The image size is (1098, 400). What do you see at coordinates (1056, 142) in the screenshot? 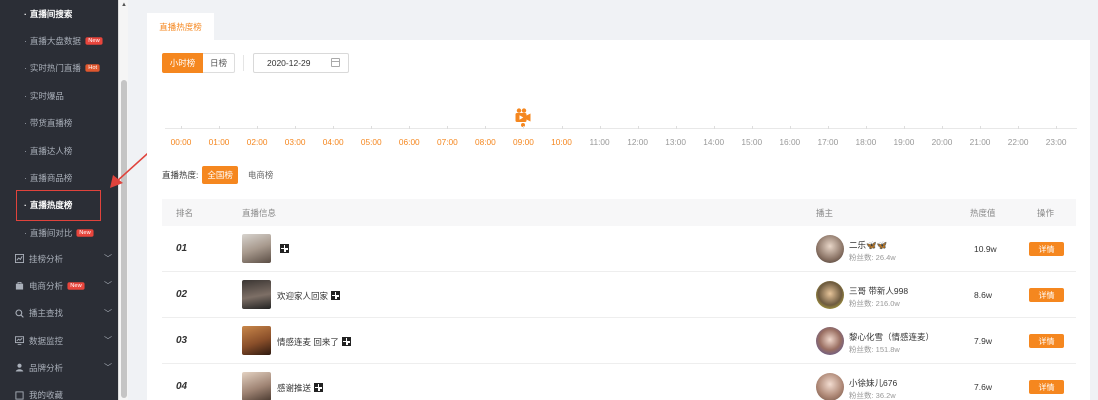
I see `hour-label: 23:00` at bounding box center [1056, 142].